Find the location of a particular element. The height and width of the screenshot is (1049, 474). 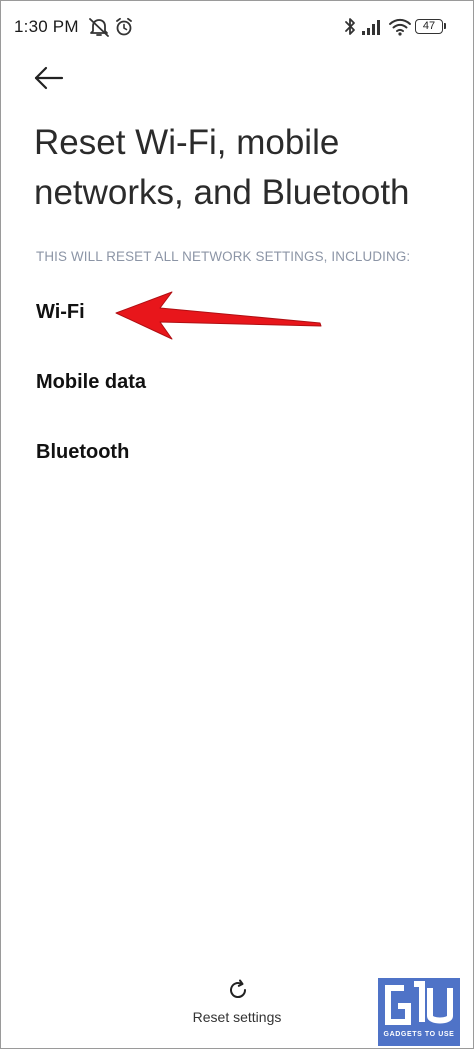

reset-settings-button: Reset settings is located at coordinates (237, 1002).